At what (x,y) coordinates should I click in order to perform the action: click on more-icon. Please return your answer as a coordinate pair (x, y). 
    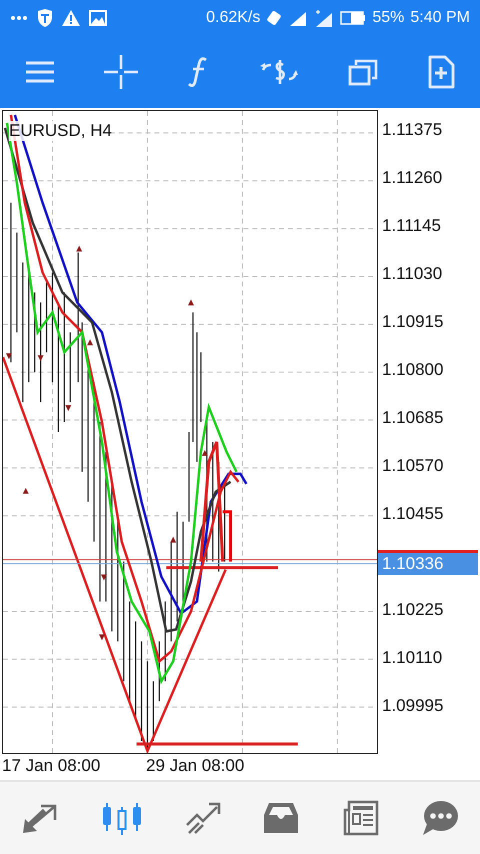
    Looking at the image, I should click on (19, 18).